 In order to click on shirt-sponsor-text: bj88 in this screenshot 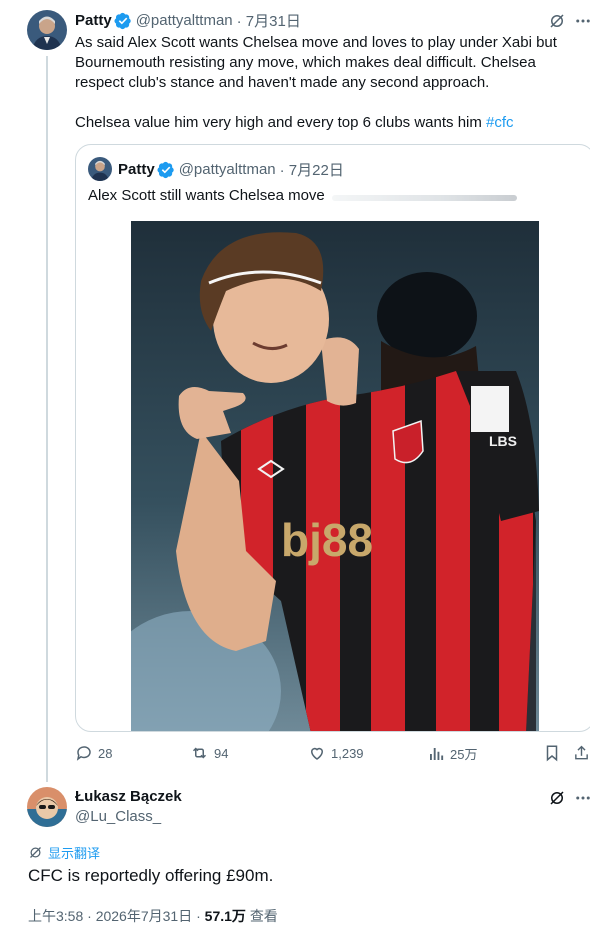, I will do `click(327, 540)`.